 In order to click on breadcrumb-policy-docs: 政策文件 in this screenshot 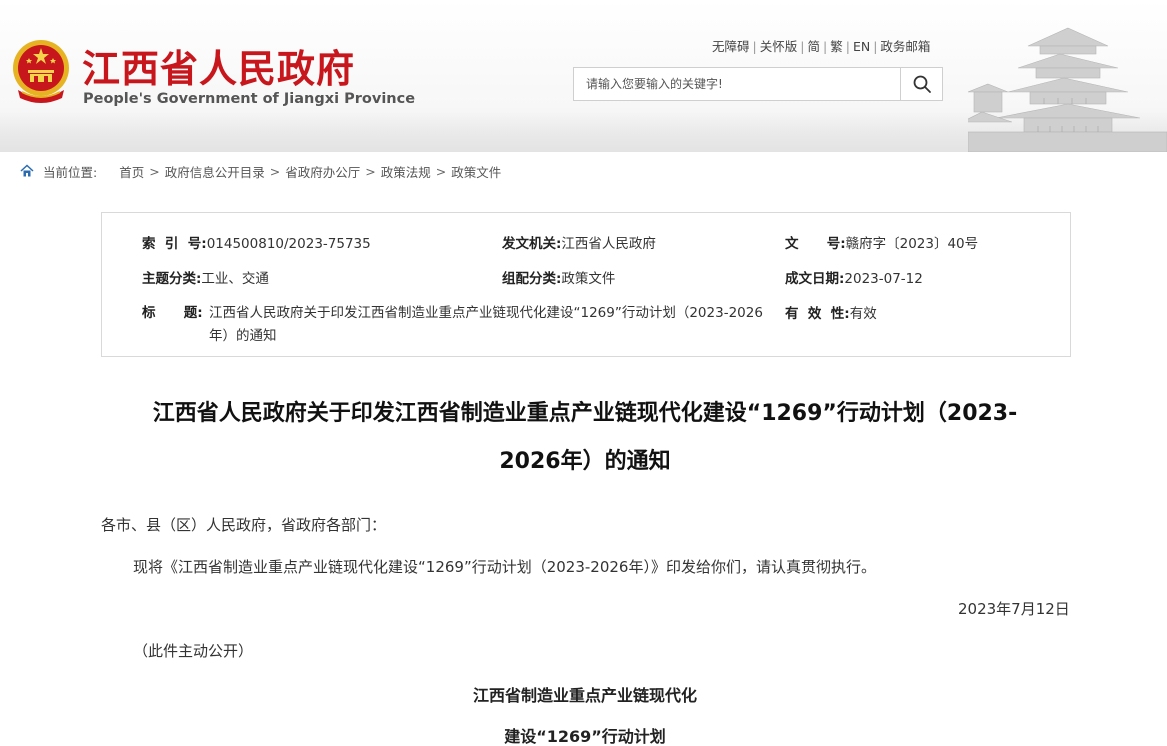, I will do `click(476, 171)`.